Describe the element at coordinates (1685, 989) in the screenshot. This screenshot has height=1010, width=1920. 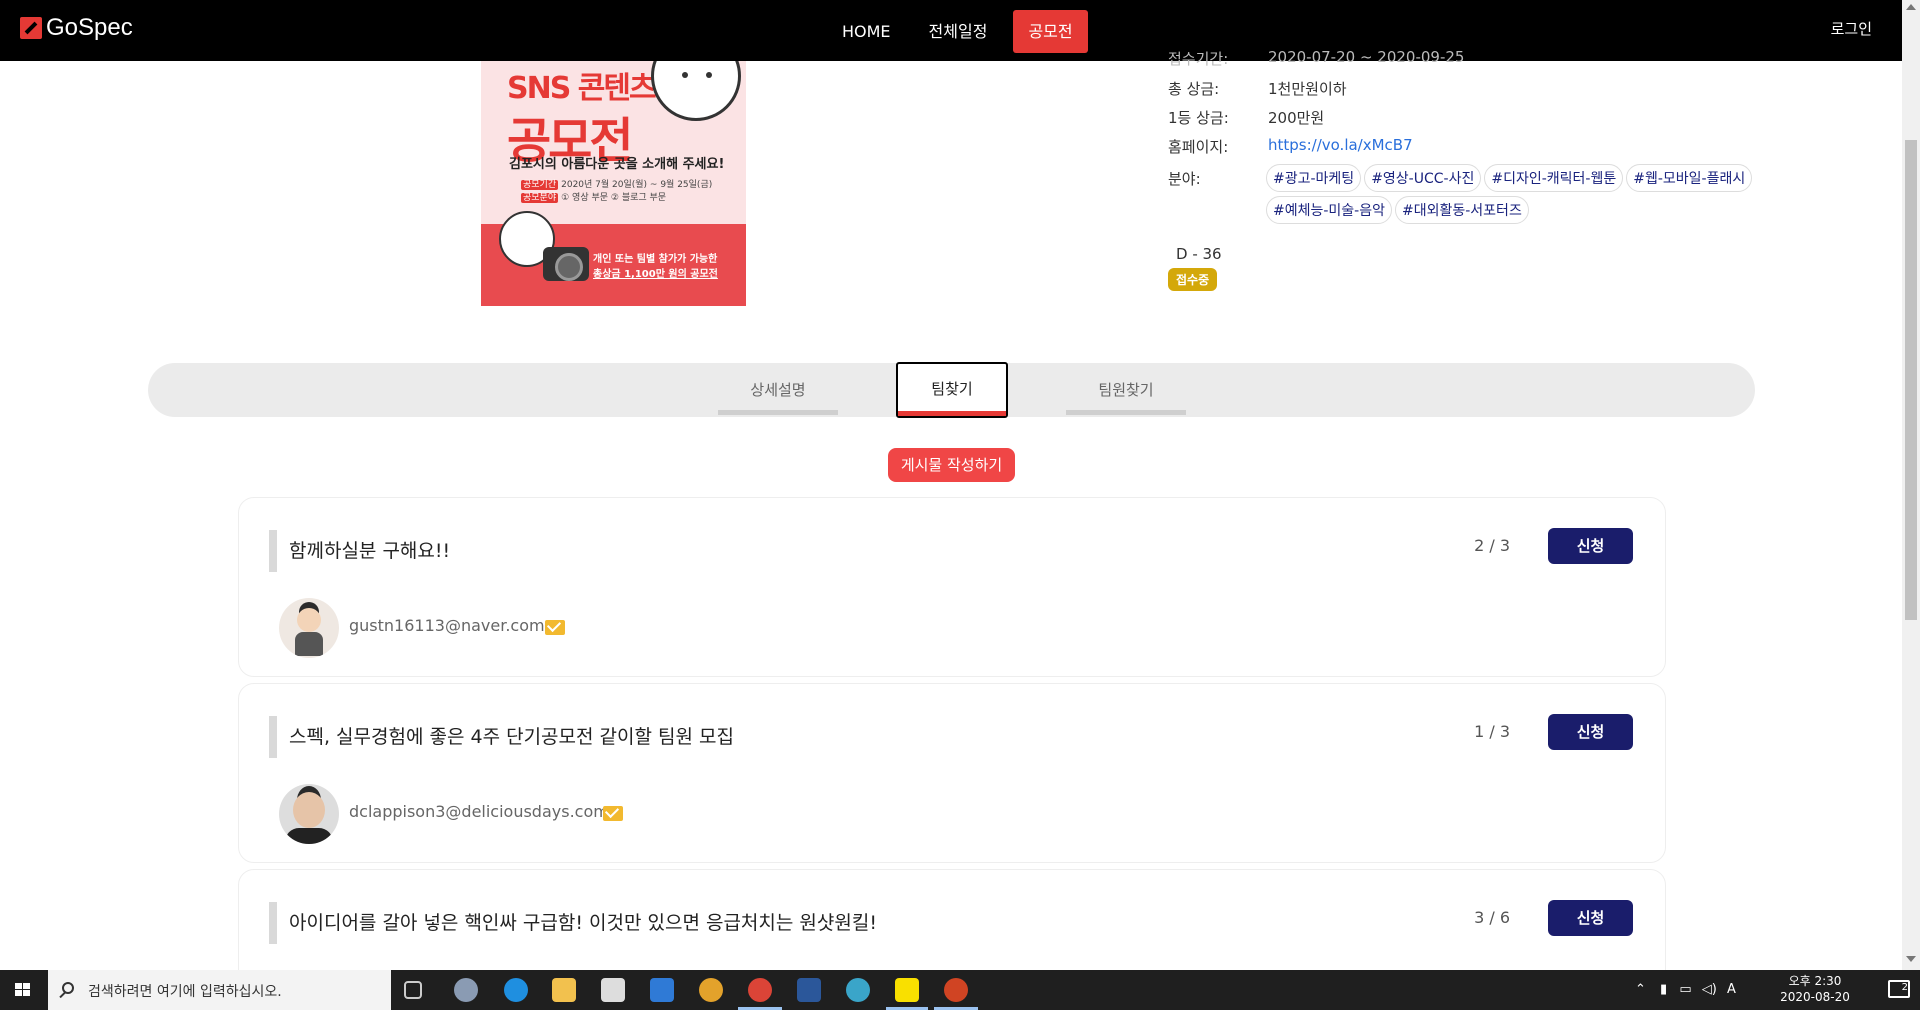
I see `network-icon: ▭` at that location.